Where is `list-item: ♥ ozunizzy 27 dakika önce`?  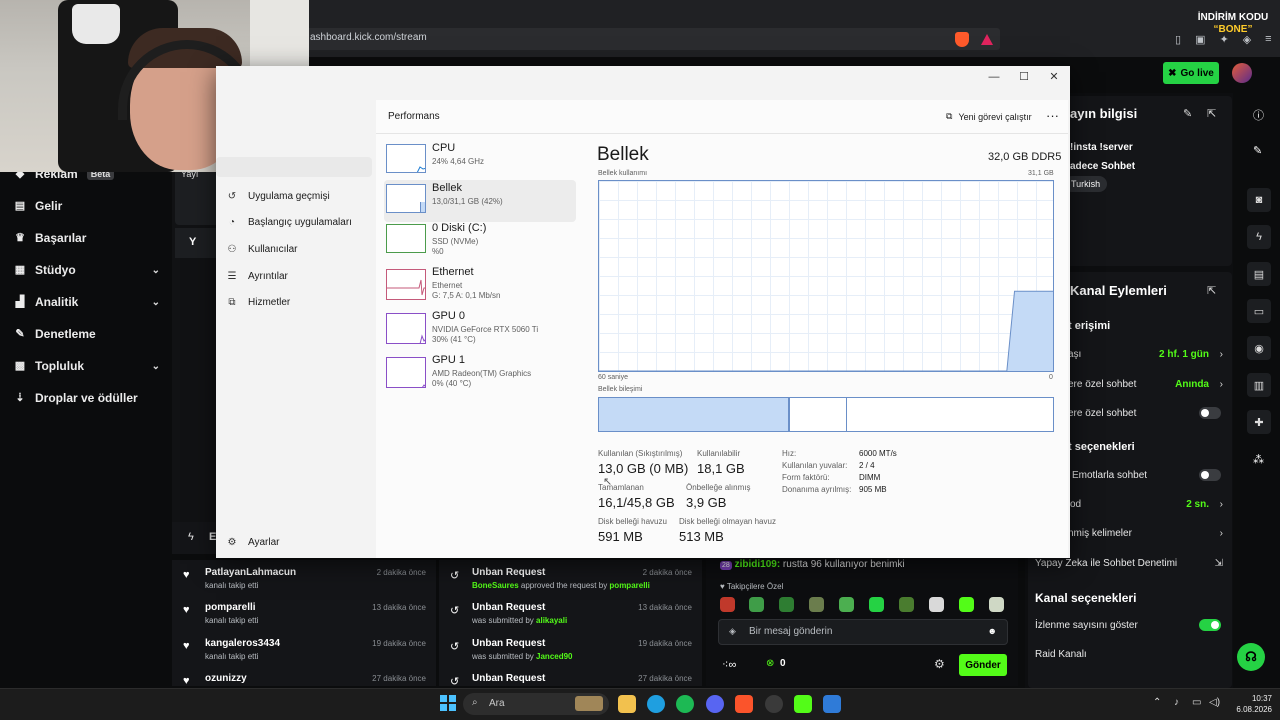 list-item: ♥ ozunizzy 27 dakika önce is located at coordinates (304, 678).